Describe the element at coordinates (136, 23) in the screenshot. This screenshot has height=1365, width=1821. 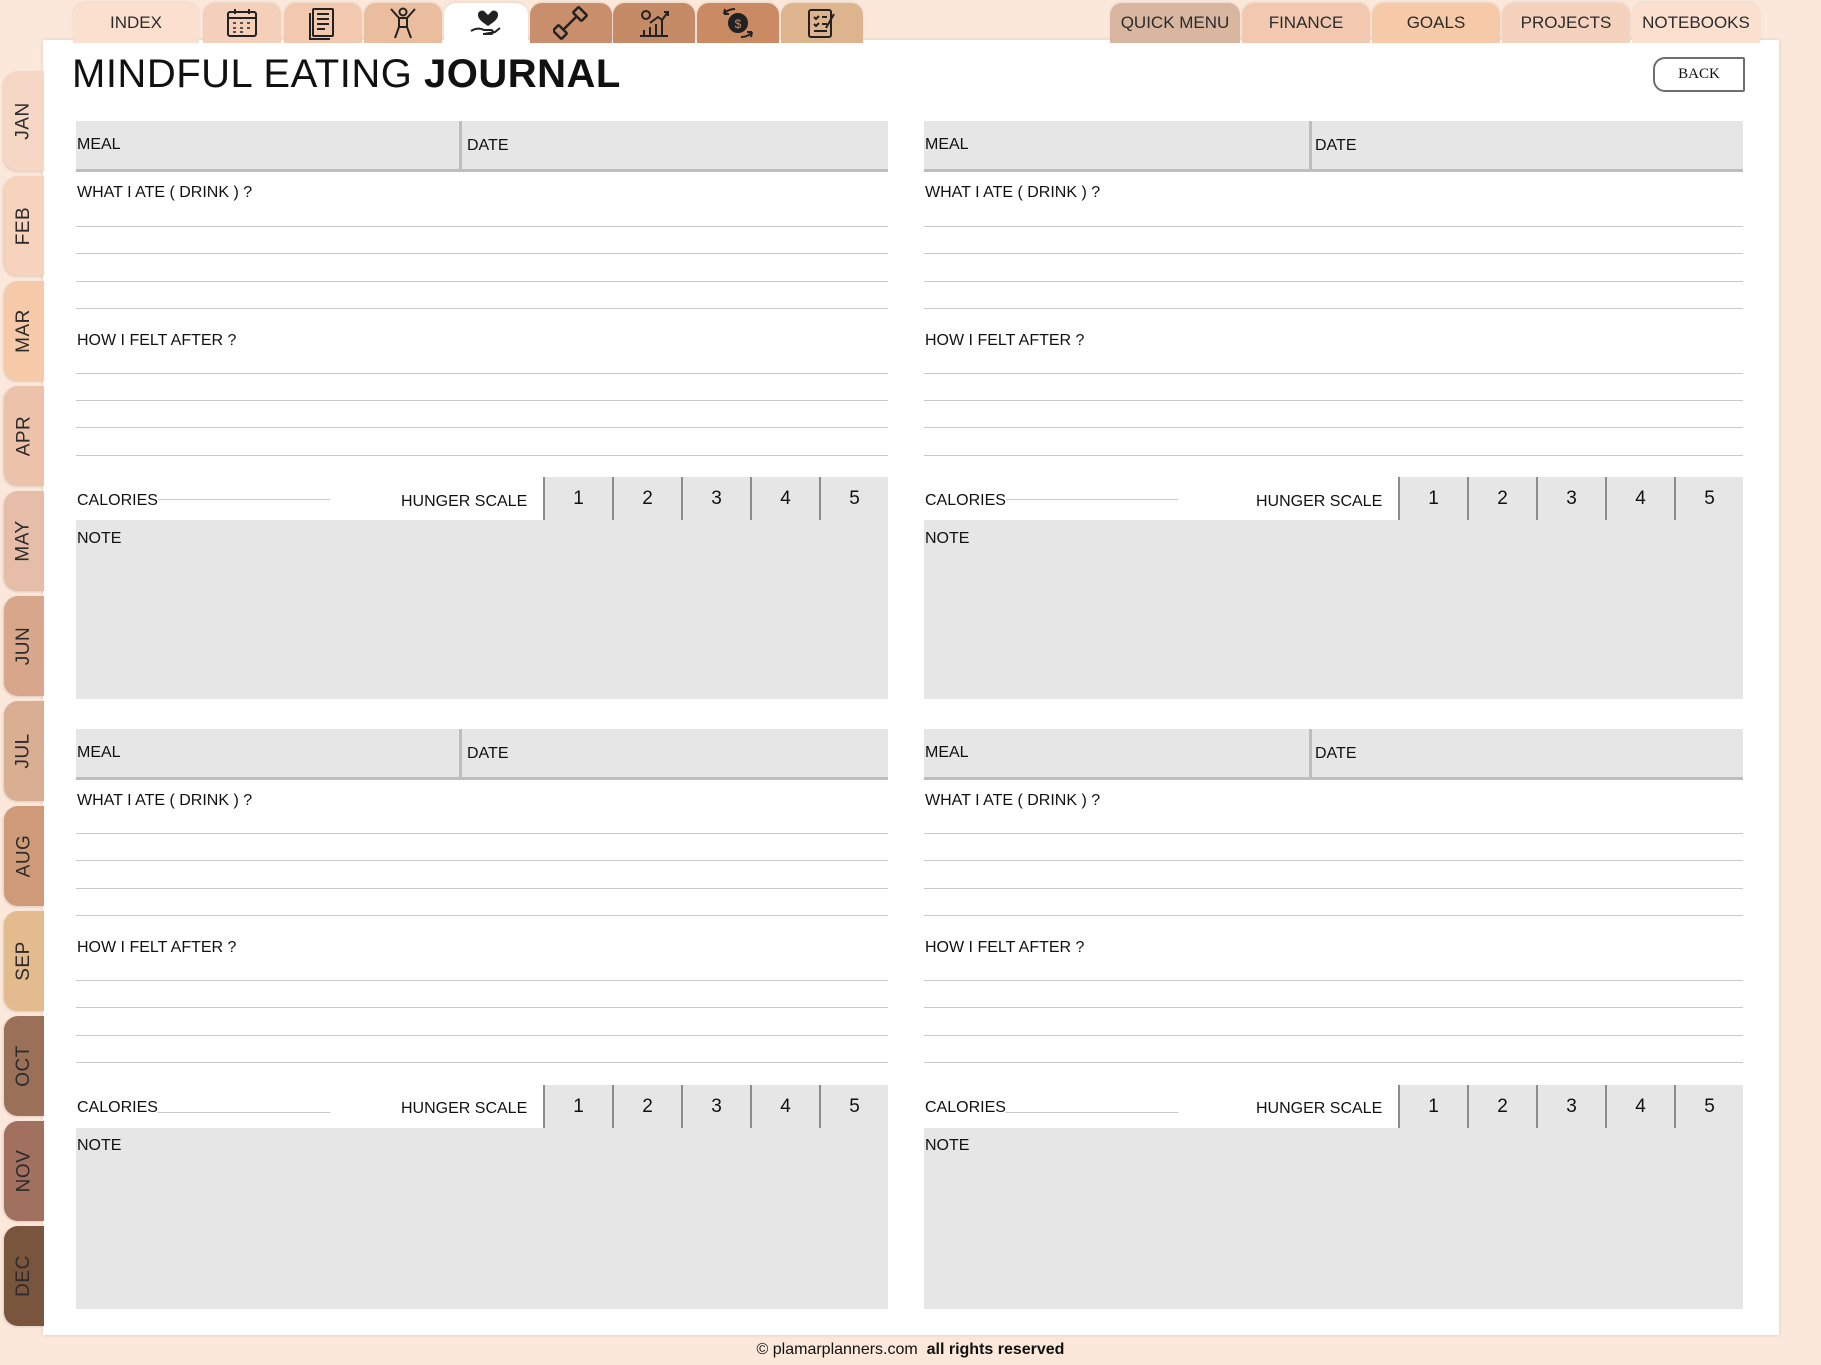
I see `tab-index: INDEX` at that location.